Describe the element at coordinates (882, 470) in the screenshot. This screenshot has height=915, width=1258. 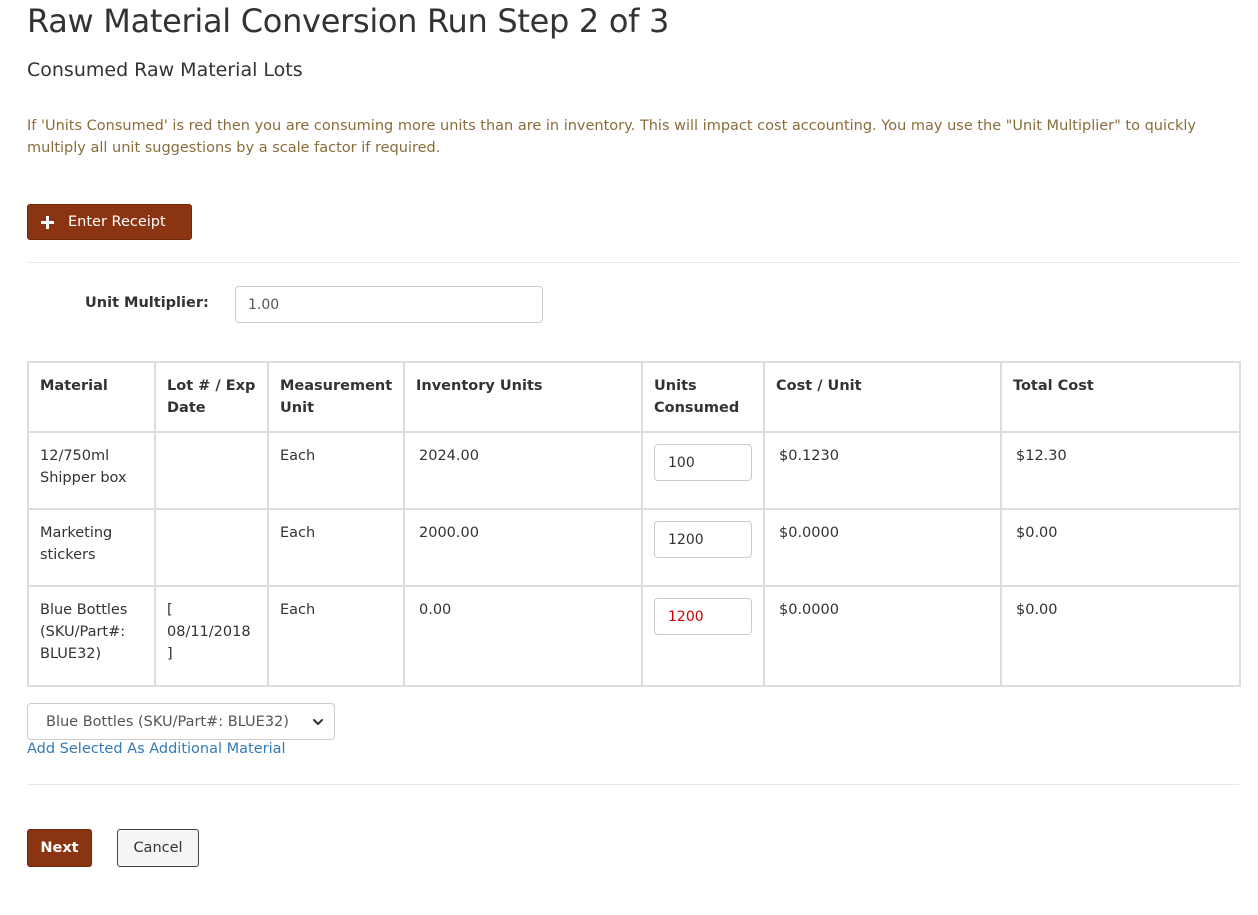
I see `cost-unit-cell: $0.1230` at that location.